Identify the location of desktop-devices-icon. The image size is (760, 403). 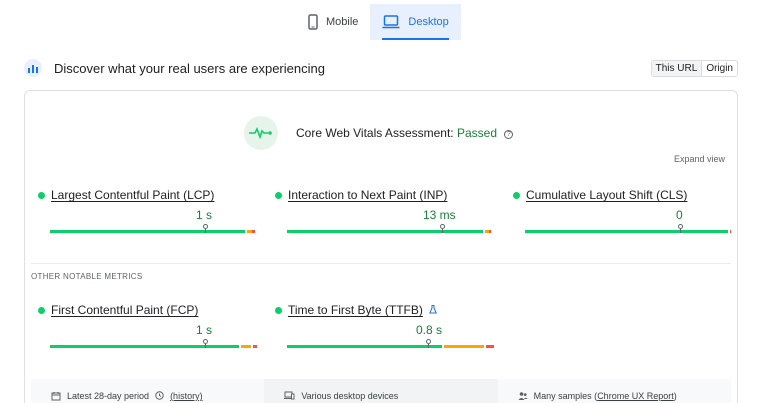
(289, 396).